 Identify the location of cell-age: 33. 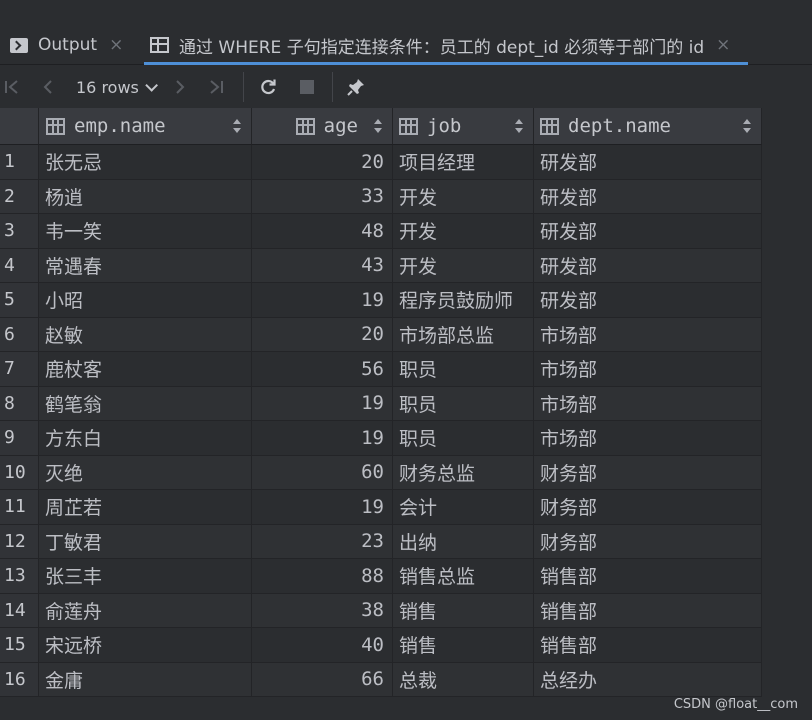
(322, 196).